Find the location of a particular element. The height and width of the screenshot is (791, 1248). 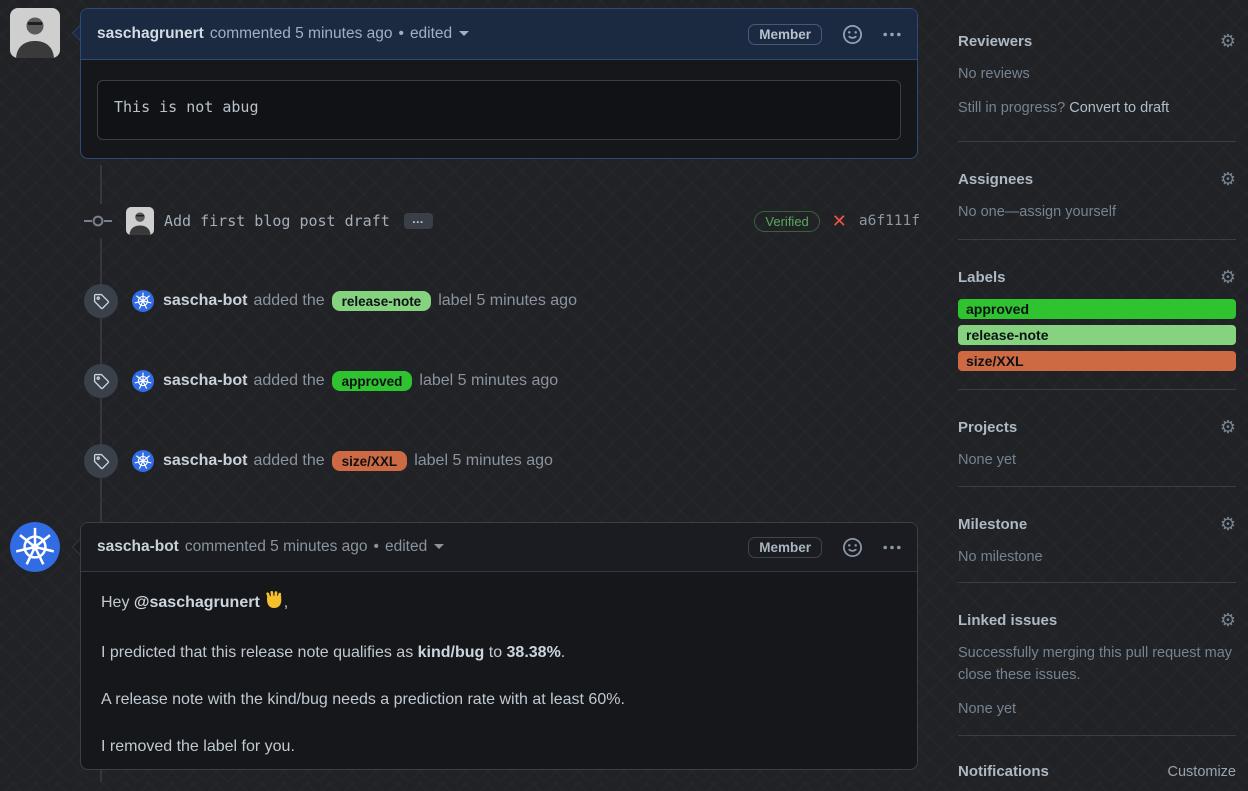

avatar is located at coordinates (35, 33).